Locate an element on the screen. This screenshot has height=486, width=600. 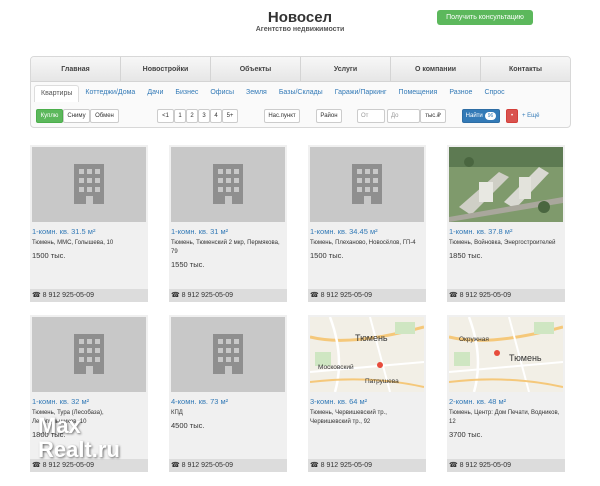
aerial-render-image is located at coordinates (506, 184).